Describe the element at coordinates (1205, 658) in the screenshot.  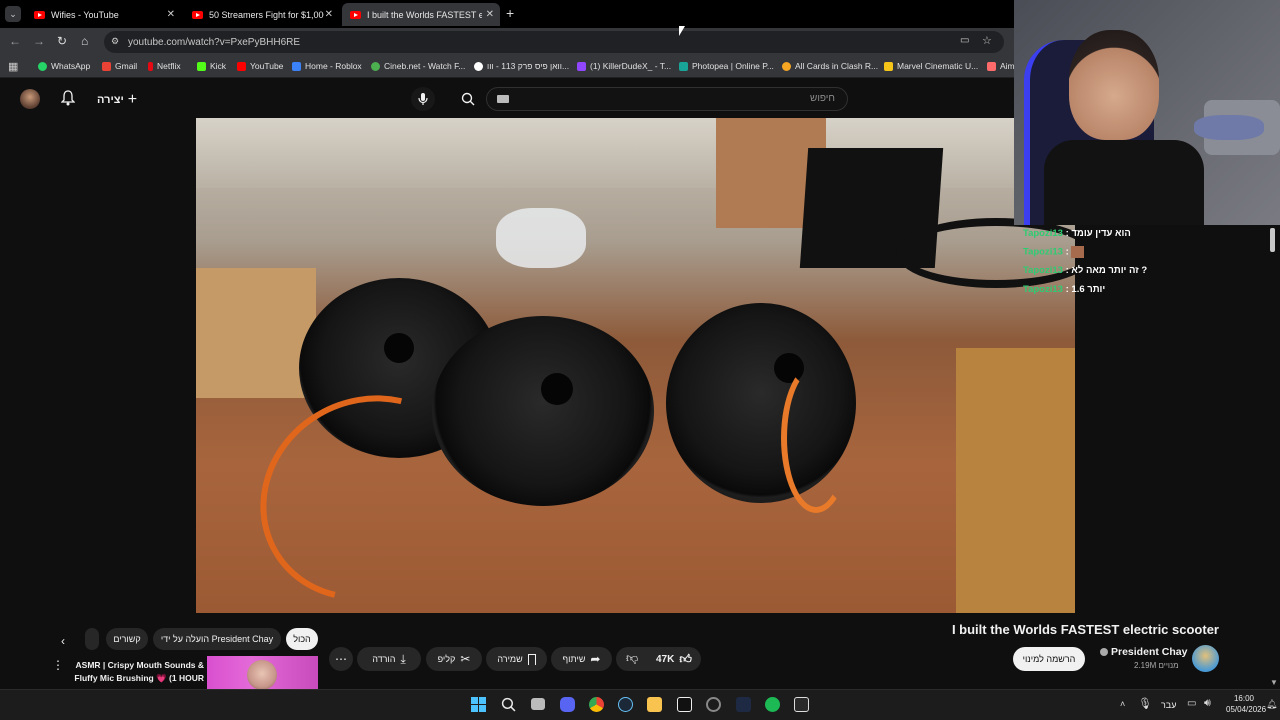
I see `channel-avatar` at that location.